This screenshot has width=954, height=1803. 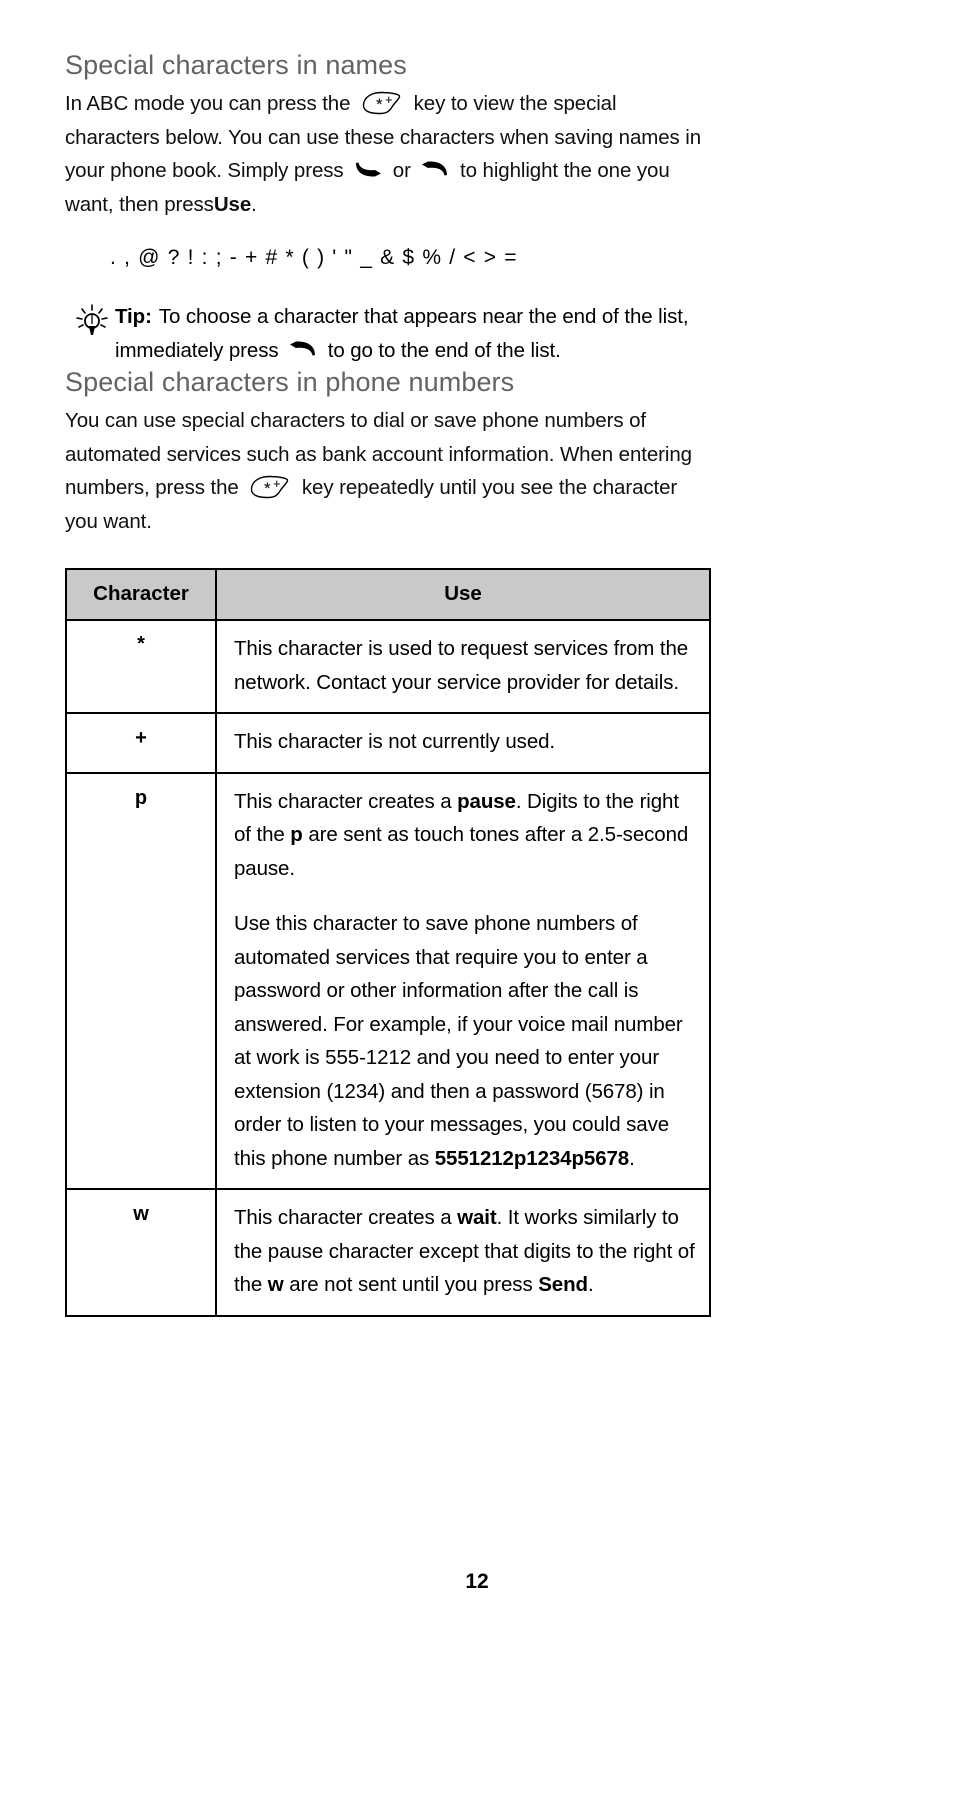 What do you see at coordinates (141, 1252) in the screenshot?
I see `cell-character: w` at bounding box center [141, 1252].